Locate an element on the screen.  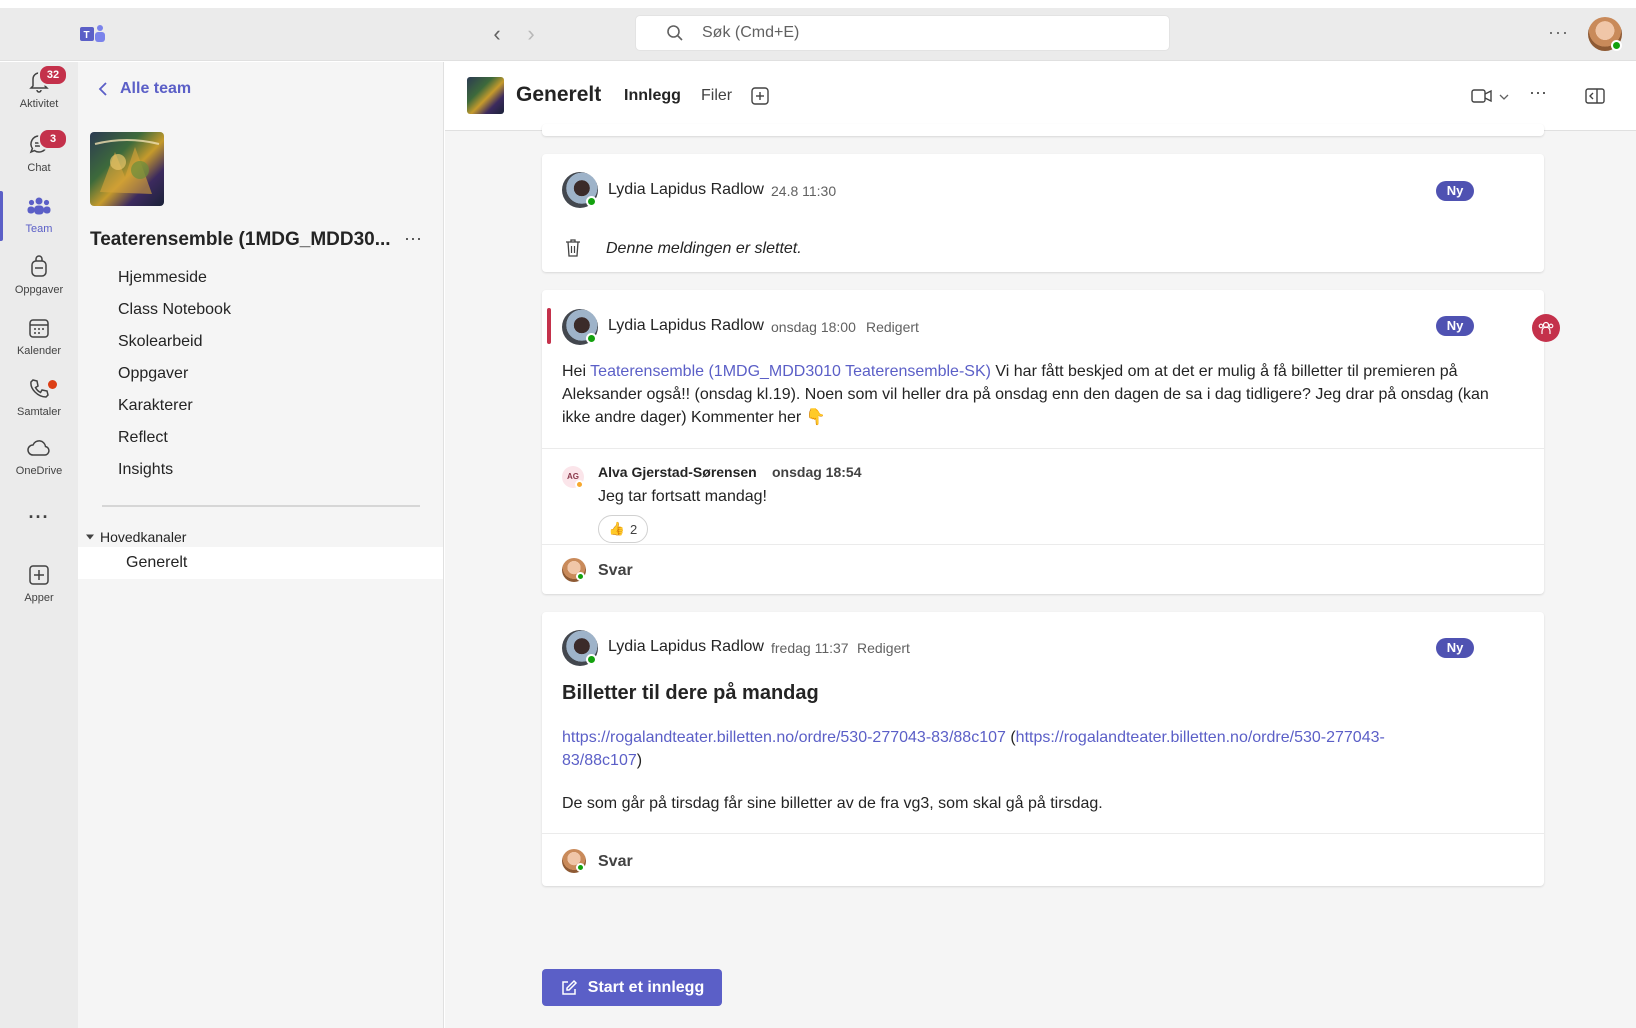
channel-header: Generelt Innlegg Filer ··· is located at coordinates (1040, 96).